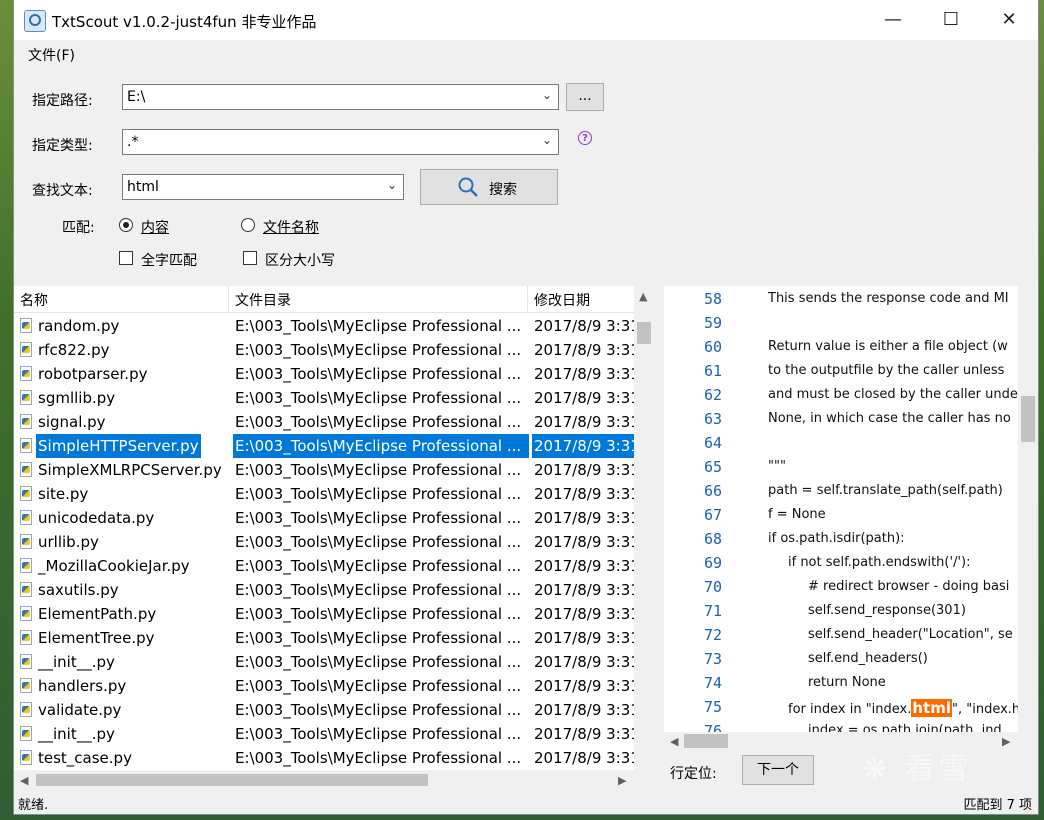 This screenshot has height=820, width=1044. Describe the element at coordinates (951, 20) in the screenshot. I see `maximize-button: ☐` at that location.